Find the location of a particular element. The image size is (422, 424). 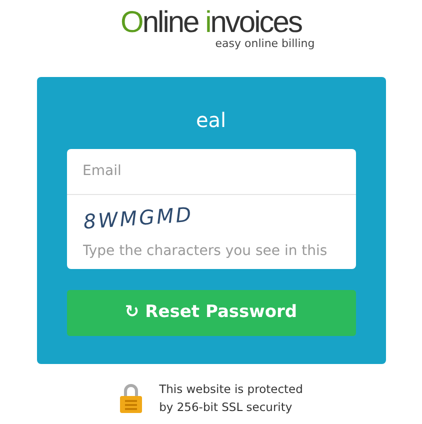

panel-title: eal is located at coordinates (211, 120).